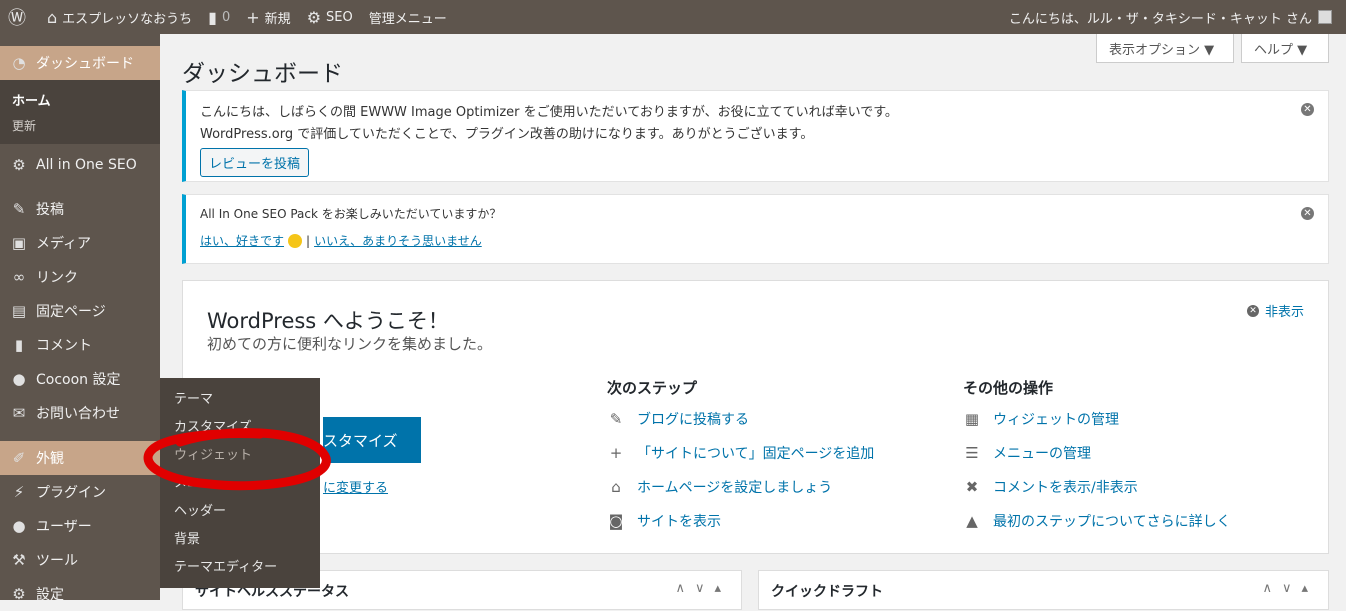 This screenshot has width=1346, height=611. Describe the element at coordinates (616, 521) in the screenshot. I see `view-icon: ◙` at that location.